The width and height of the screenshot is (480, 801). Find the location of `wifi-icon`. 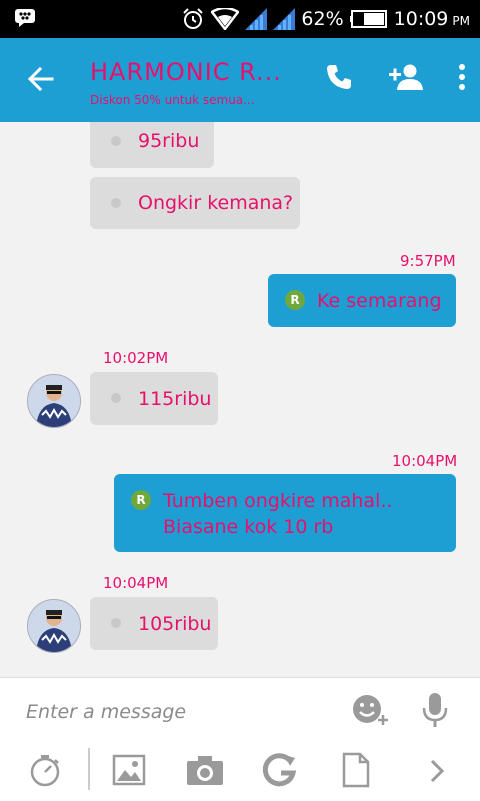

wifi-icon is located at coordinates (225, 19).